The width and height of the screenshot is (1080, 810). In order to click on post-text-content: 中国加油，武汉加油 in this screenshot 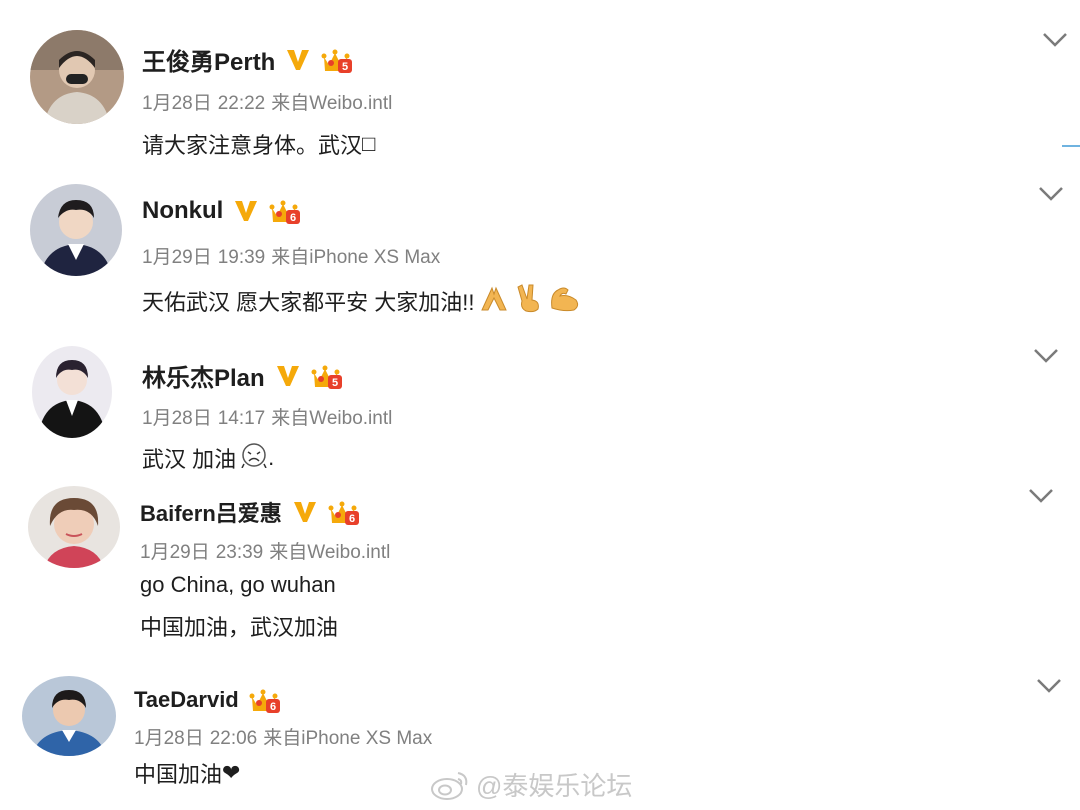, I will do `click(239, 627)`.